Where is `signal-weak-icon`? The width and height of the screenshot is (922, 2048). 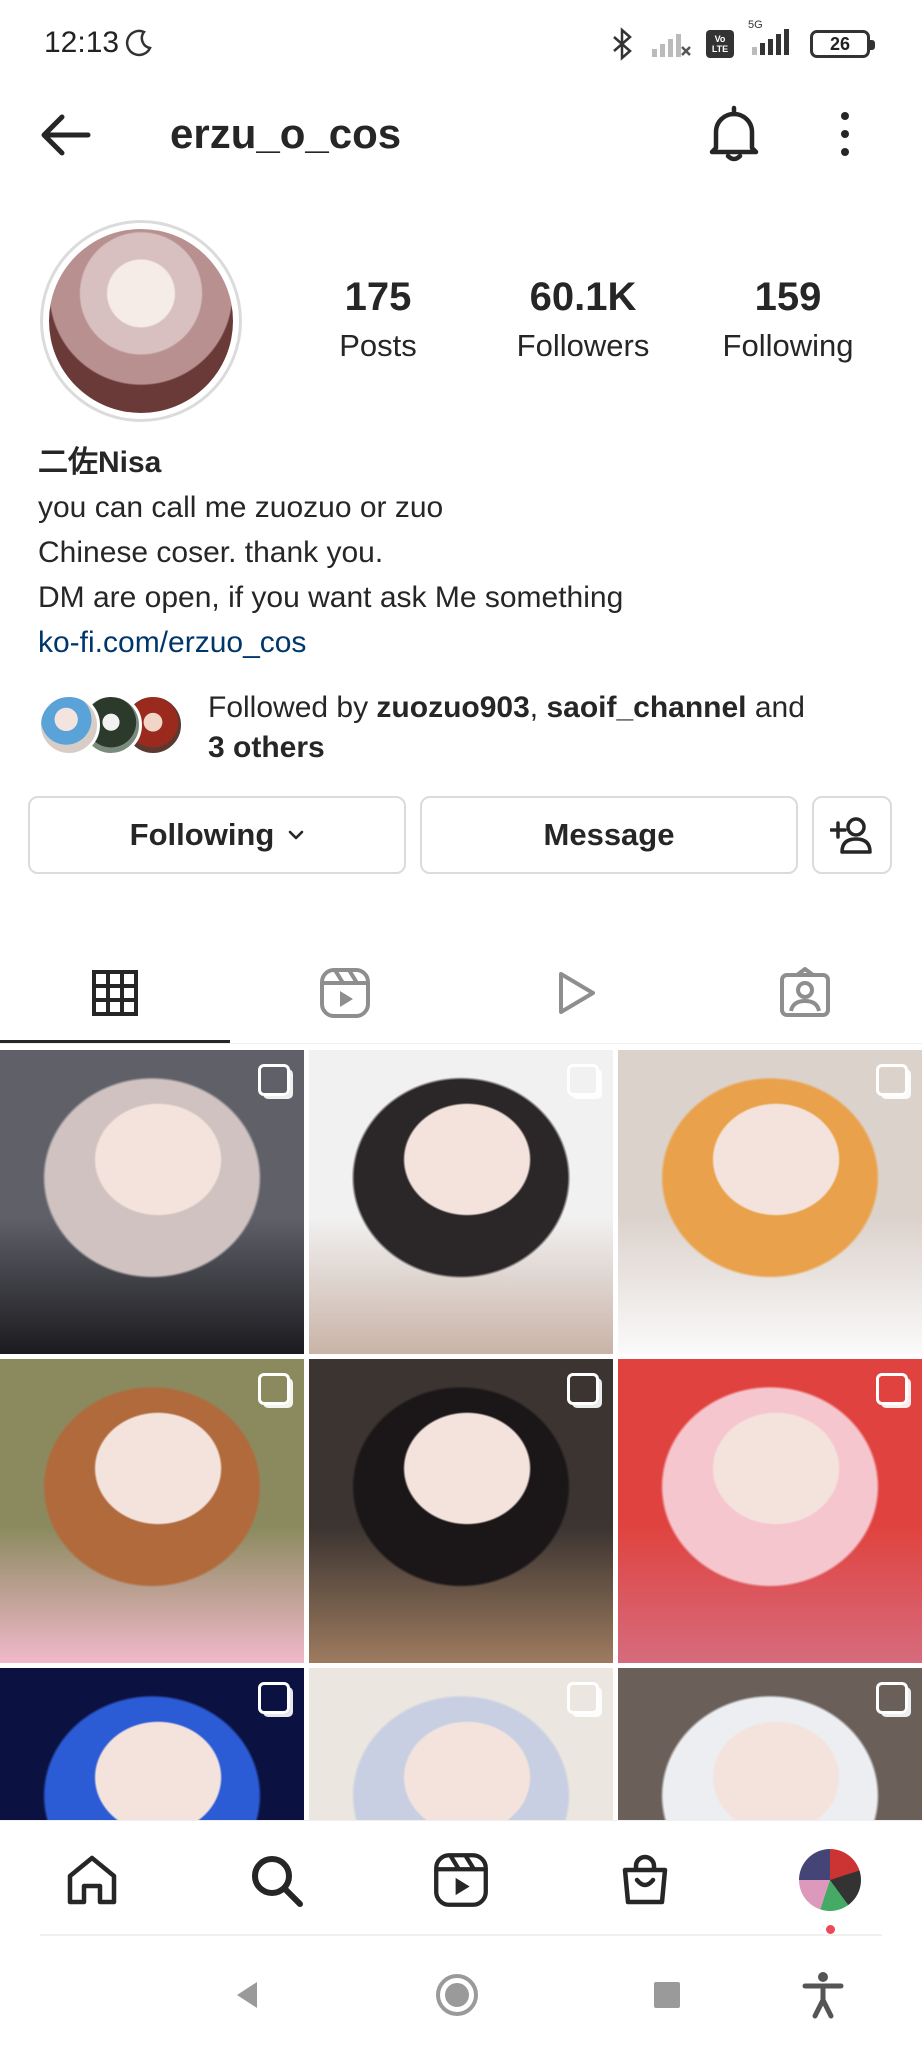
signal-weak-icon is located at coordinates (671, 45).